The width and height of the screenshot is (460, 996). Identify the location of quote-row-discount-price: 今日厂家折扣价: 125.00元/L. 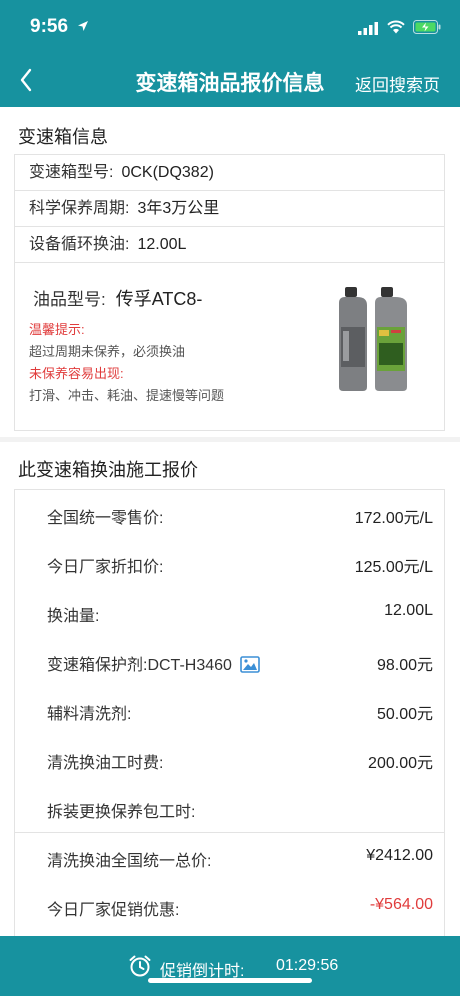
(229, 563).